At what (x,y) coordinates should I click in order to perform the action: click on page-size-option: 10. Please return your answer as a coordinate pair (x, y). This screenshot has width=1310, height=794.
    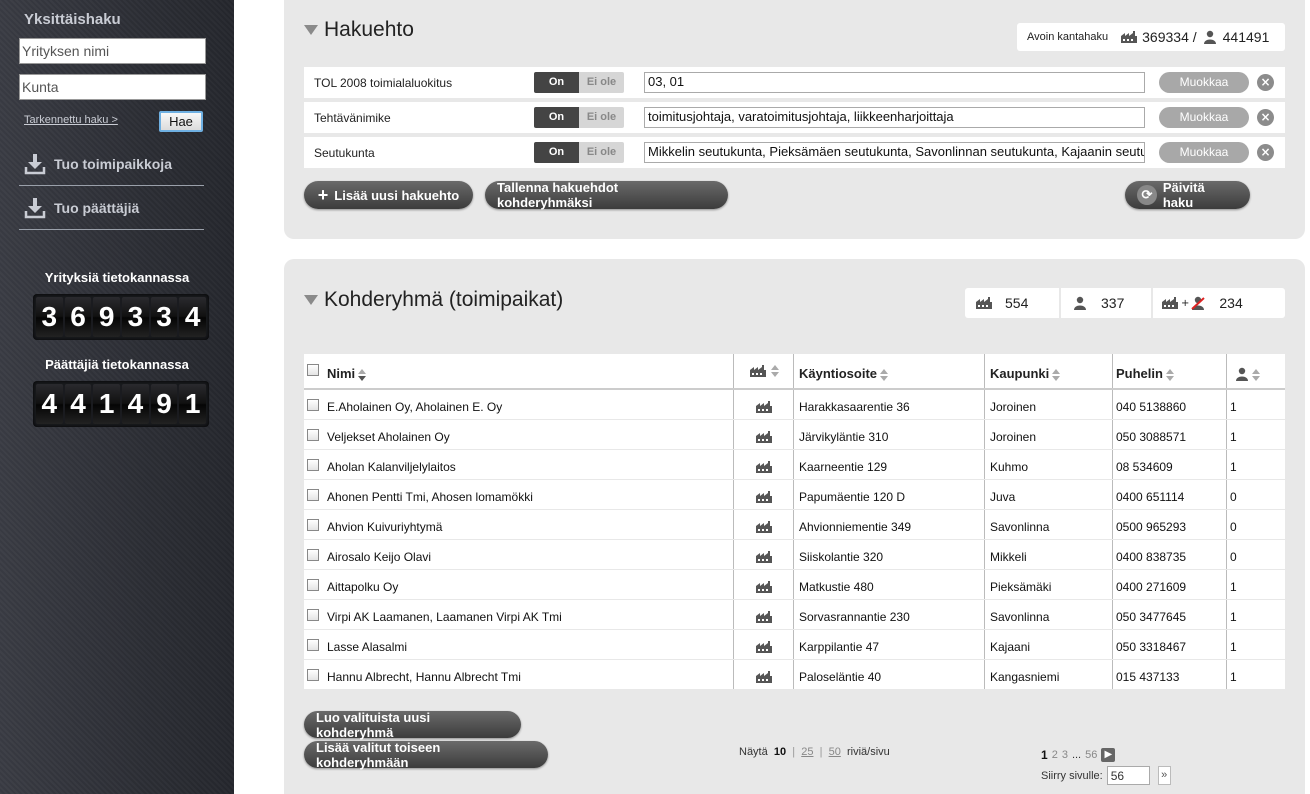
    Looking at the image, I should click on (780, 752).